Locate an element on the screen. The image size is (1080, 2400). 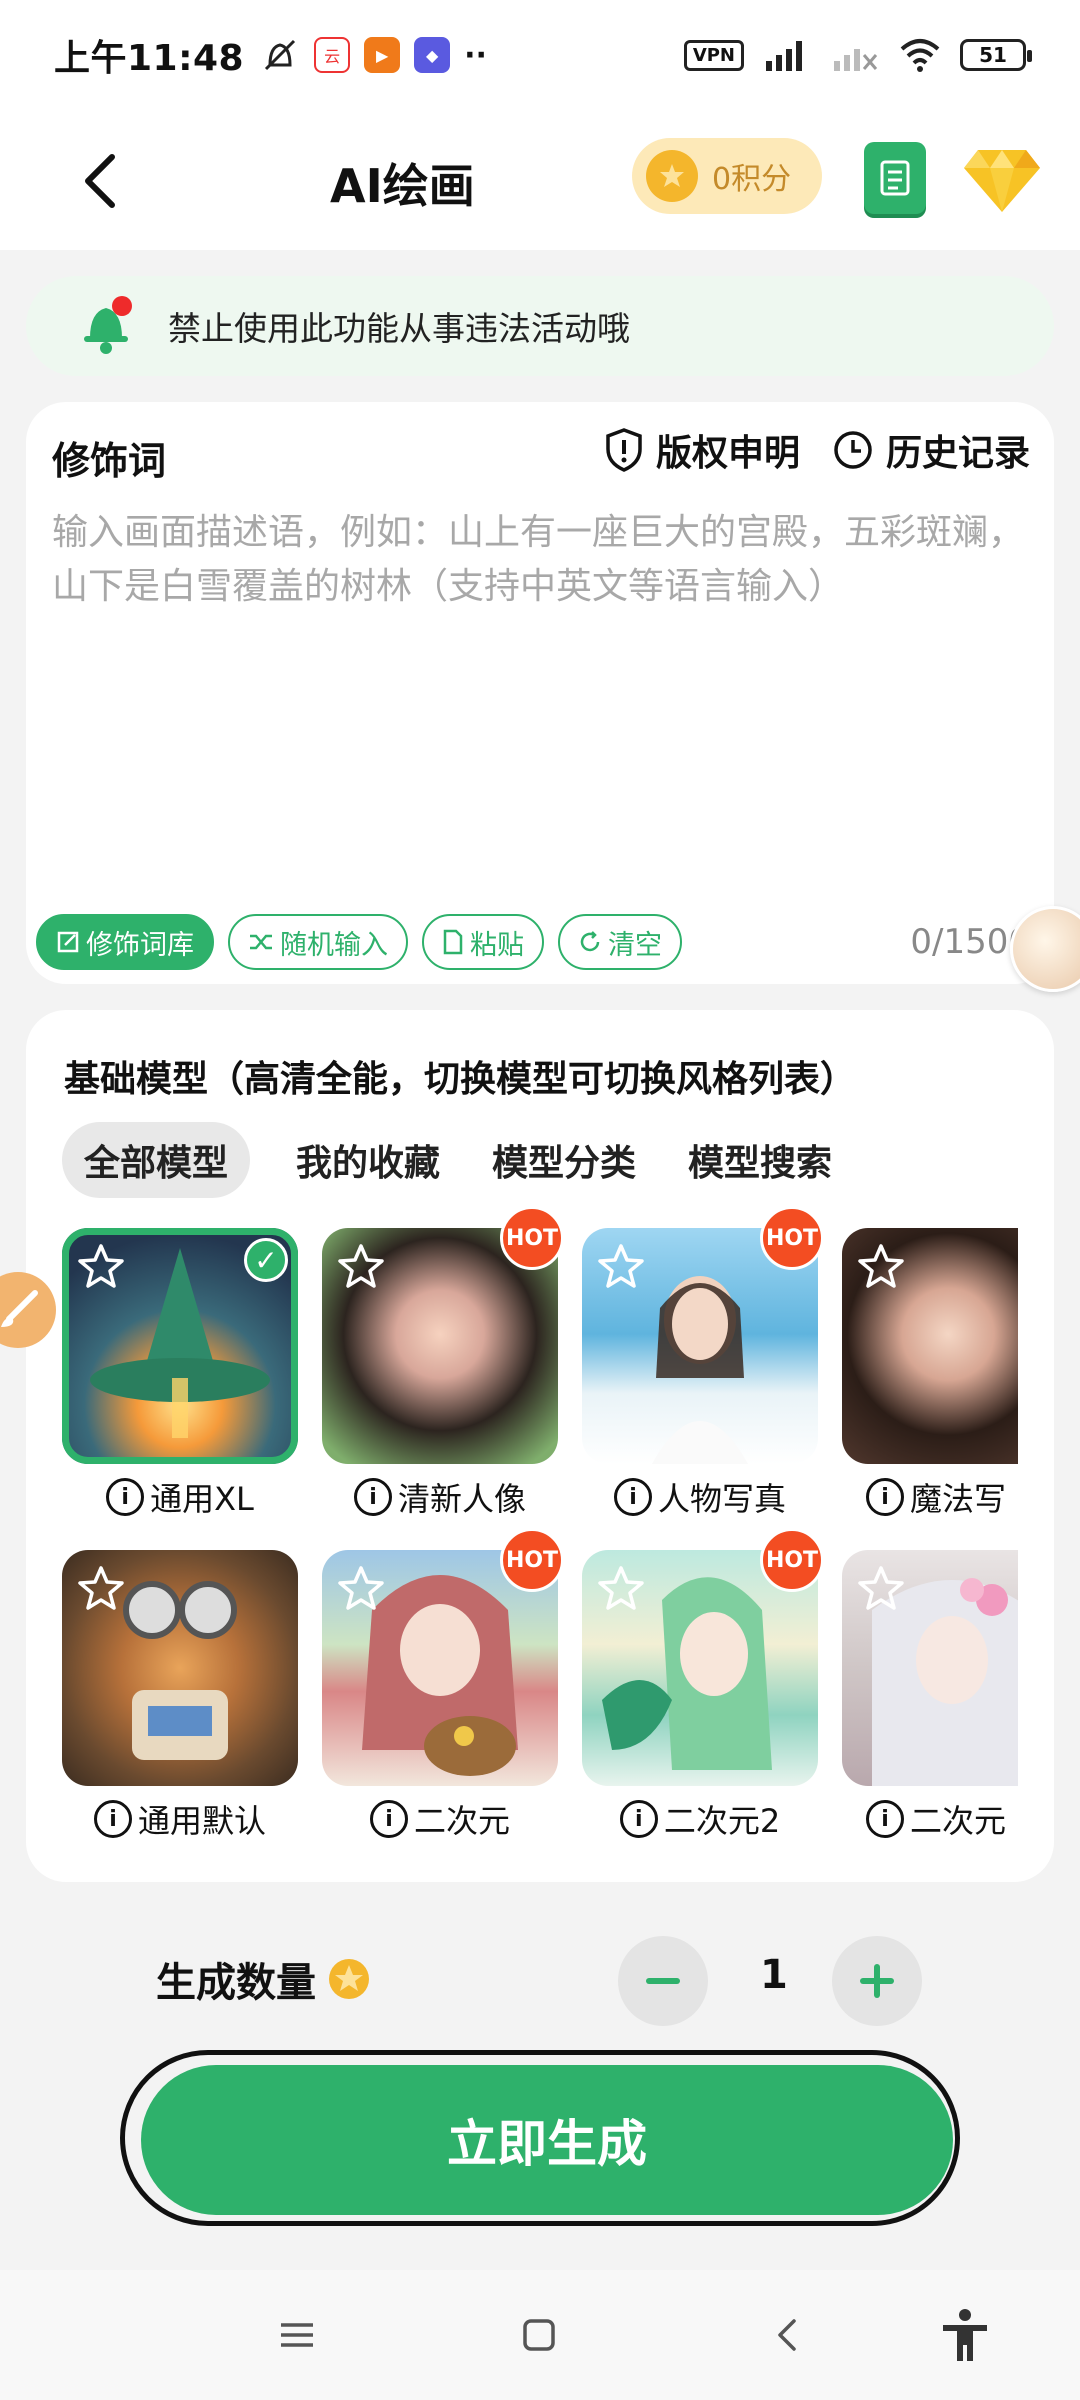
tab-all-models: 全部模型 is located at coordinates (156, 1160).